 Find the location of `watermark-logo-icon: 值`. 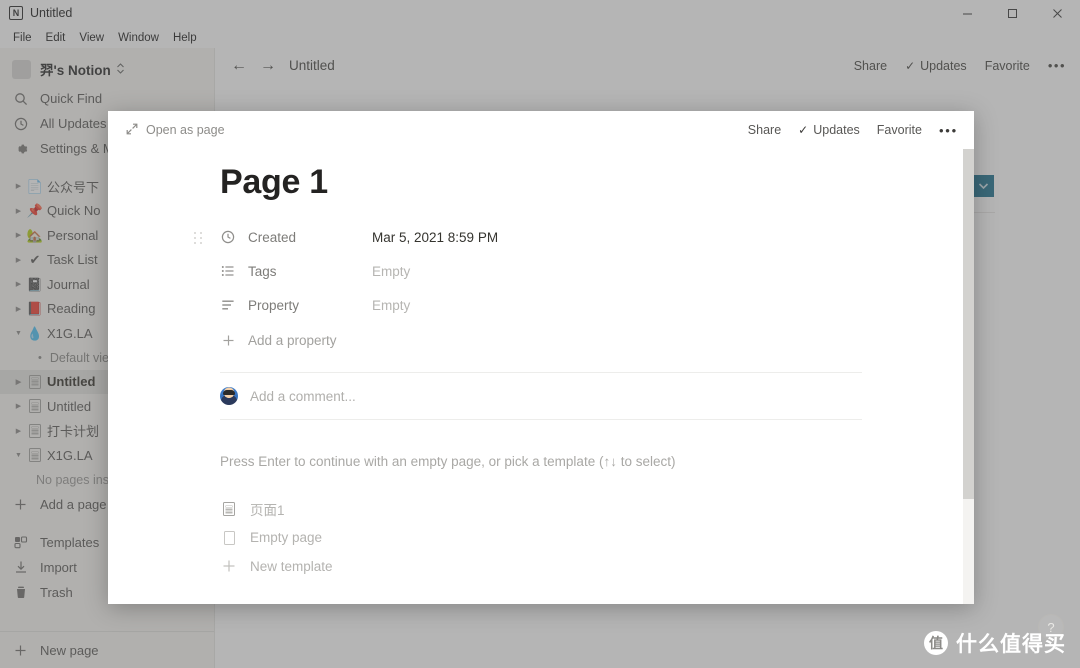

watermark-logo-icon: 值 is located at coordinates (936, 643).